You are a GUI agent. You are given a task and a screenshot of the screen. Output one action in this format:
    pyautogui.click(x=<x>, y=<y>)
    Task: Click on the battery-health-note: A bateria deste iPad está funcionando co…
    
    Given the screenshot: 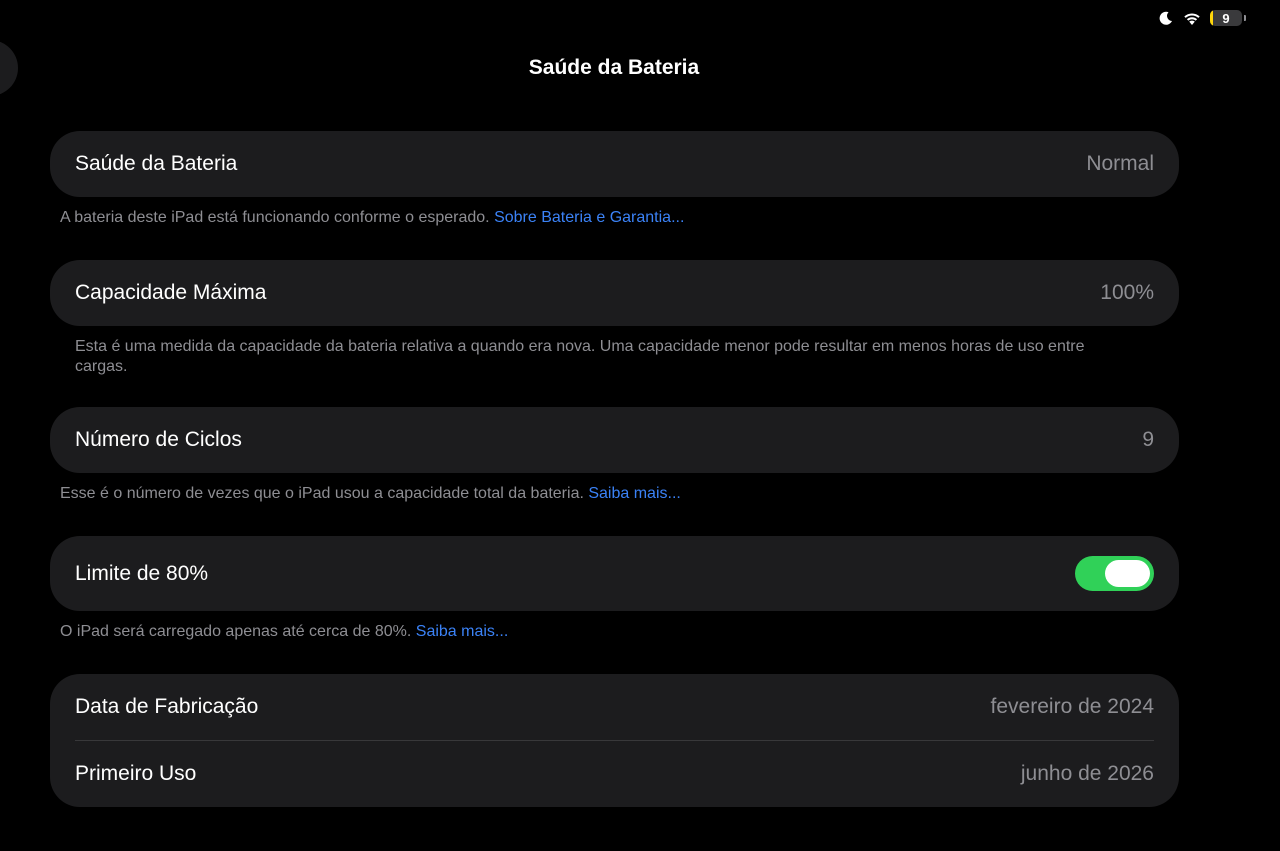 What is the action you would take?
    pyautogui.click(x=275, y=217)
    